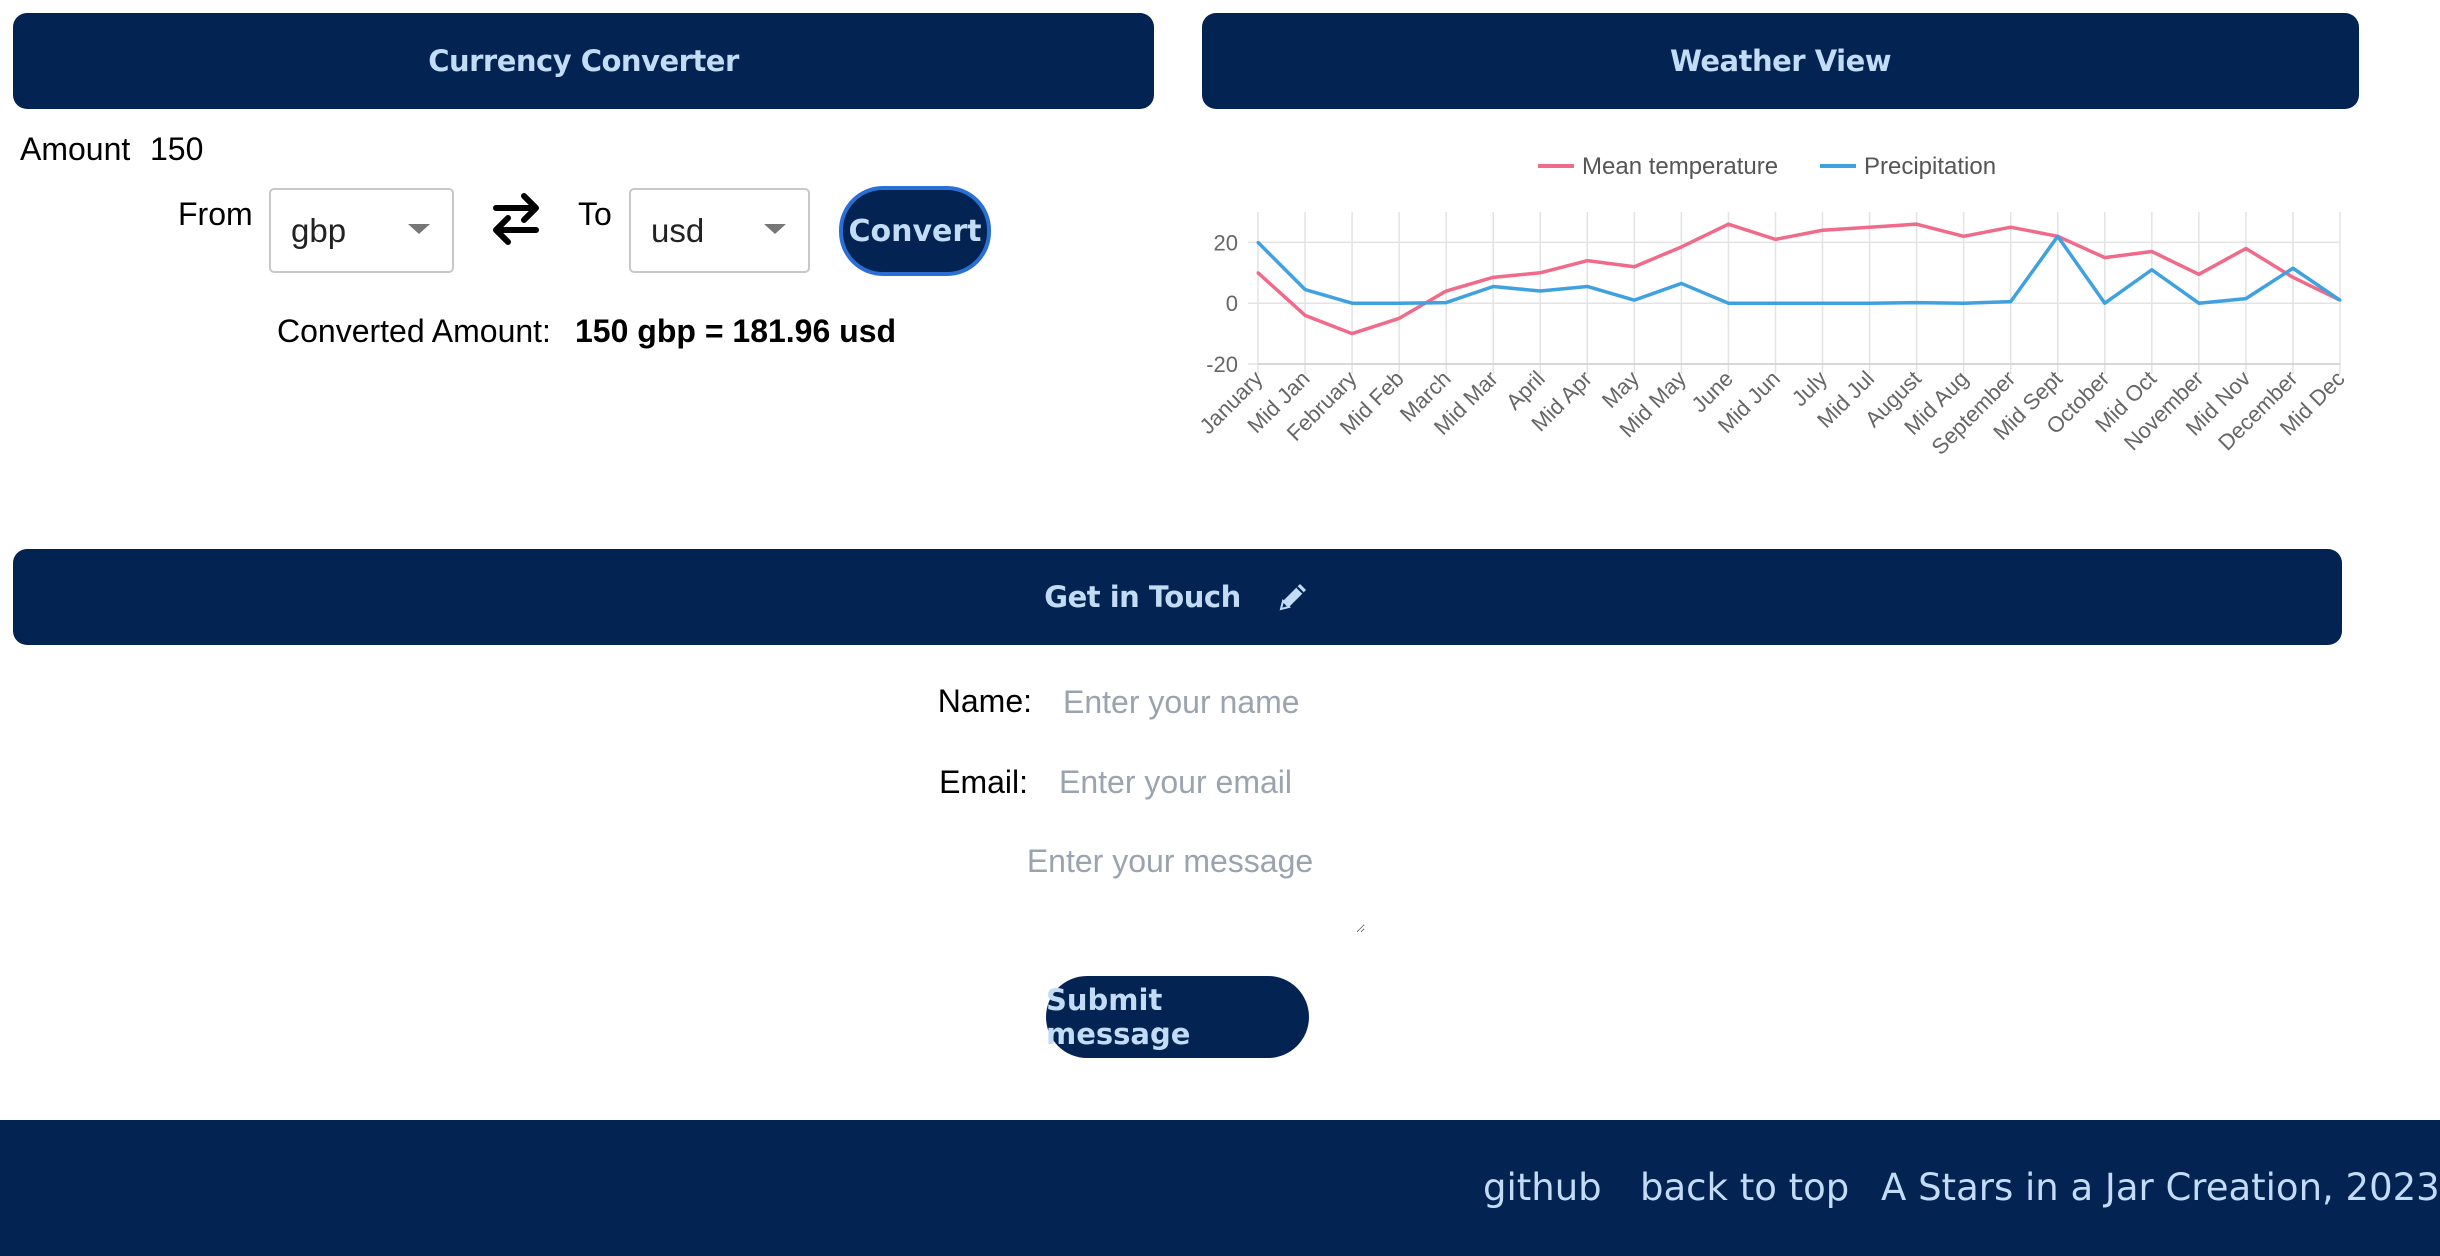 The width and height of the screenshot is (2440, 1256). Describe the element at coordinates (984, 701) in the screenshot. I see `name-label: Name:` at that location.